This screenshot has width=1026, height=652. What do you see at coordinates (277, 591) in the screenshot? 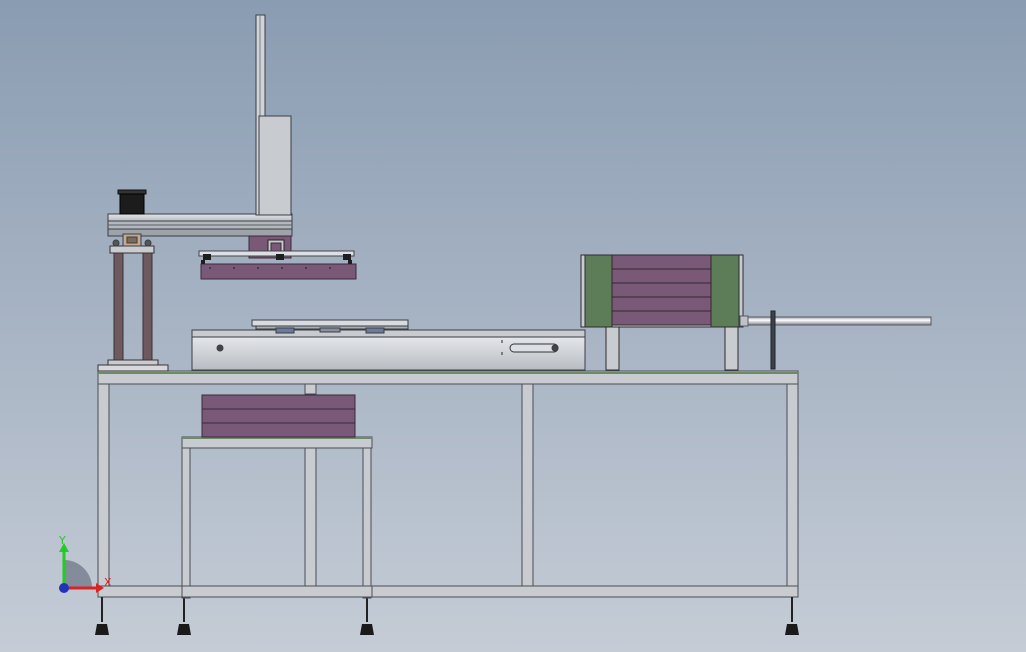
I see `cart-bottom` at bounding box center [277, 591].